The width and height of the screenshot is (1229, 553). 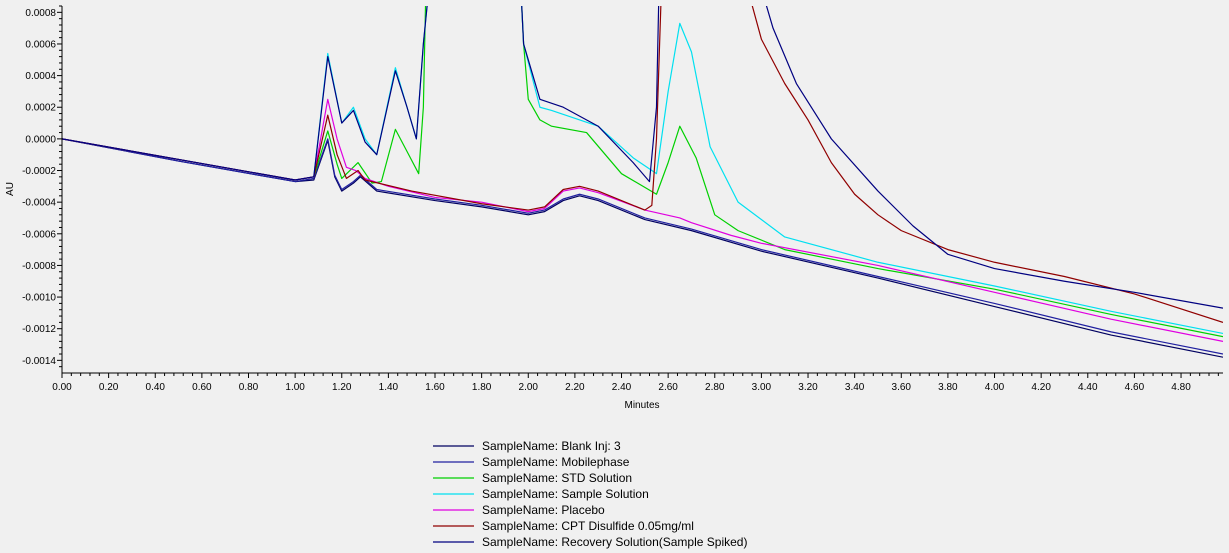 What do you see at coordinates (556, 462) in the screenshot?
I see `legend-label: SampleName: Mobilephase` at bounding box center [556, 462].